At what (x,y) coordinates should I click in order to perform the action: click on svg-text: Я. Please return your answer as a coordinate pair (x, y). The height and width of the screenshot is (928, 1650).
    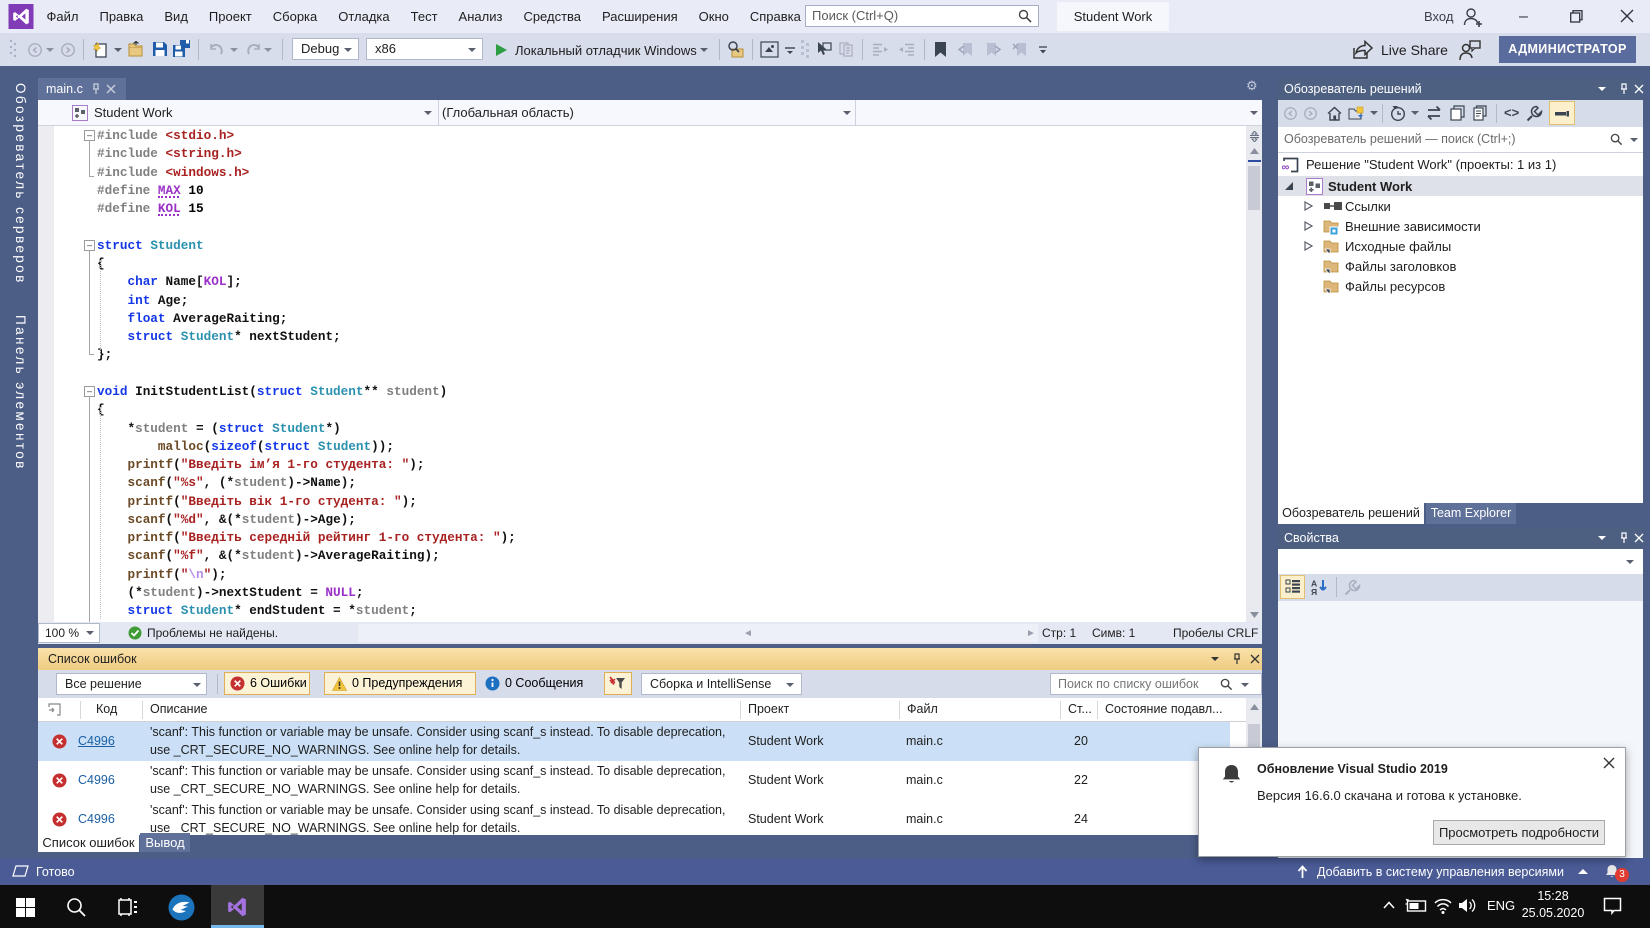
    Looking at the image, I should click on (1314, 591).